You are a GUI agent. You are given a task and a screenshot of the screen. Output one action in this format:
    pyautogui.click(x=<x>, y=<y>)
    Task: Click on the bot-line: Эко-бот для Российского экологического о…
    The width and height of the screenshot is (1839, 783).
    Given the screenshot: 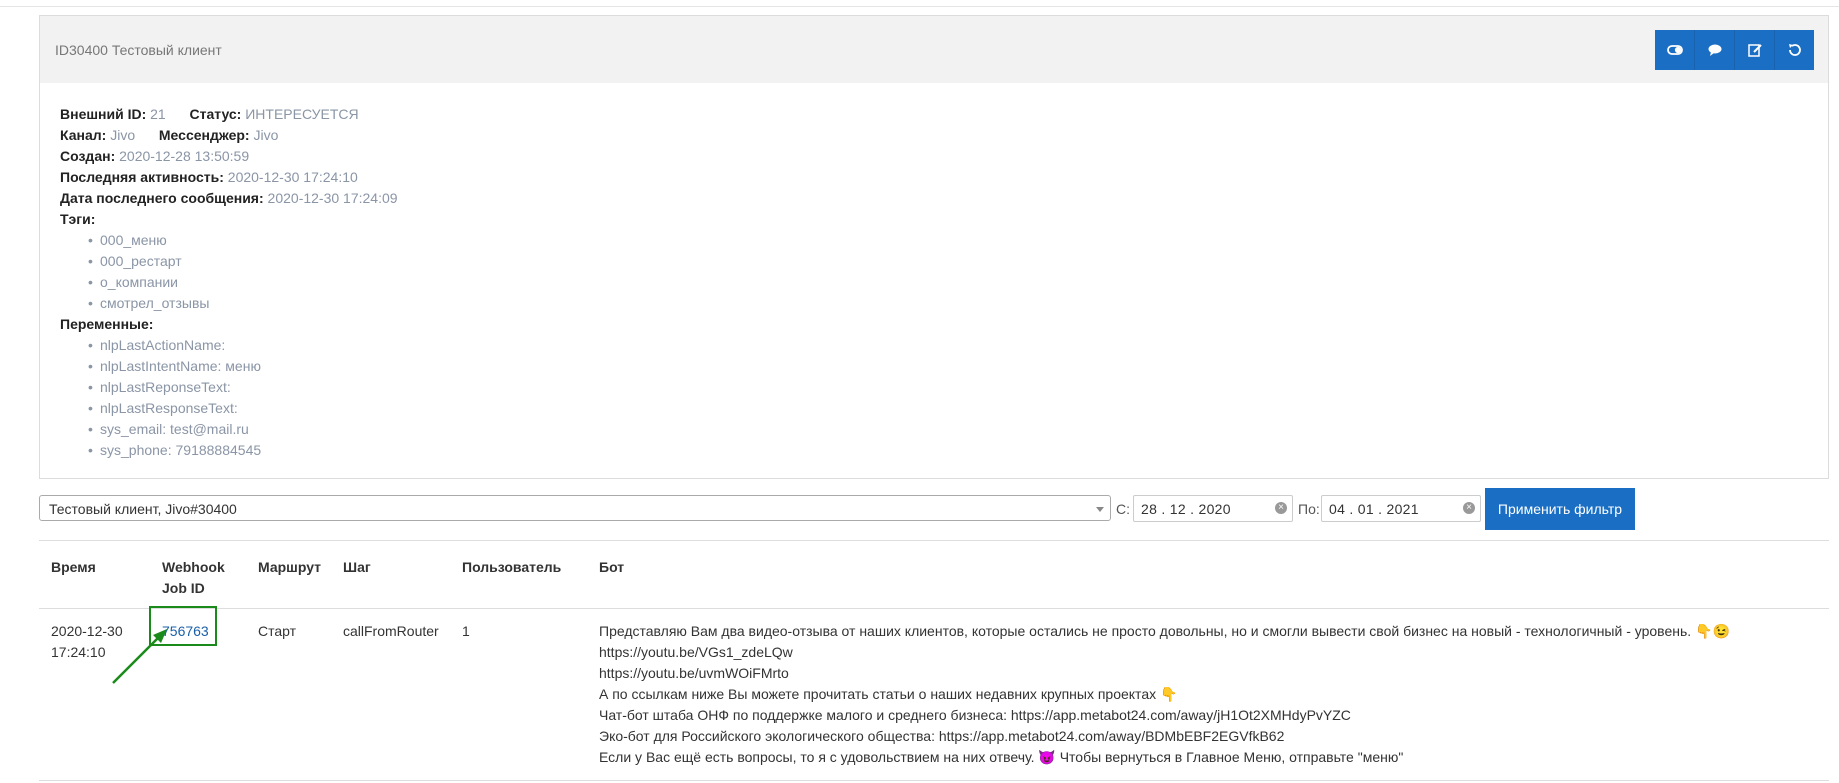 What is the action you would take?
    pyautogui.click(x=942, y=736)
    